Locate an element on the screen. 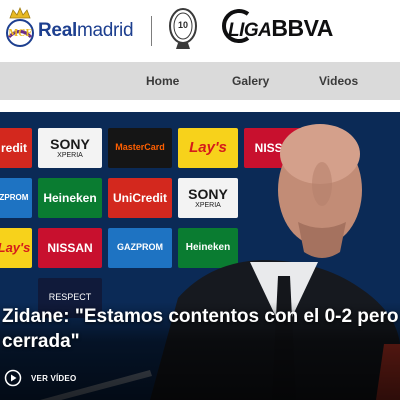 This screenshot has height=400, width=400. watch-video-button: VER VÍDEO is located at coordinates (40, 378).